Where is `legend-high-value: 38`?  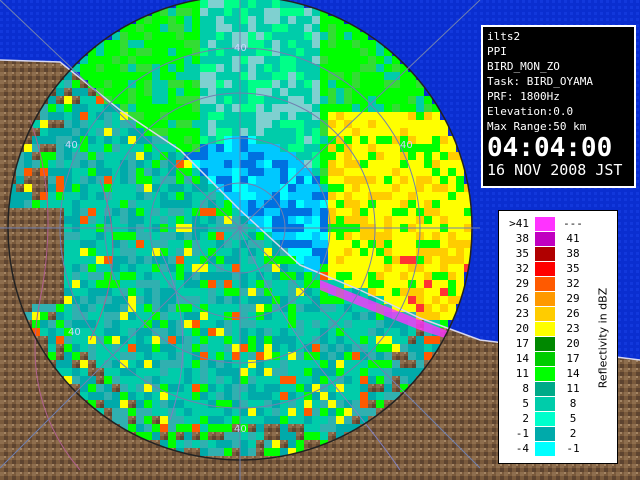 legend-high-value: 38 is located at coordinates (573, 253).